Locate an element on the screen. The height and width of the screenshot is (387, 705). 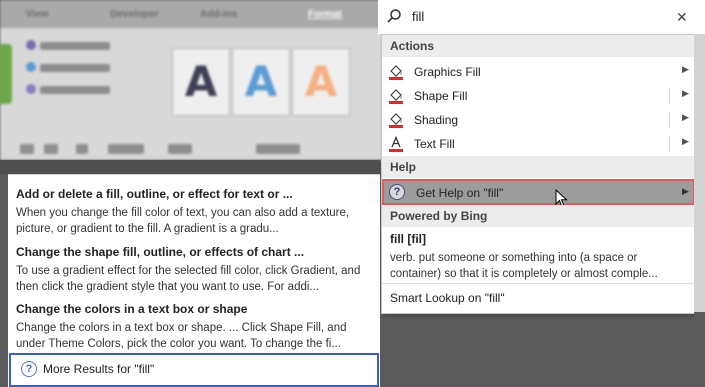
tab-view: View is located at coordinates (37, 14).